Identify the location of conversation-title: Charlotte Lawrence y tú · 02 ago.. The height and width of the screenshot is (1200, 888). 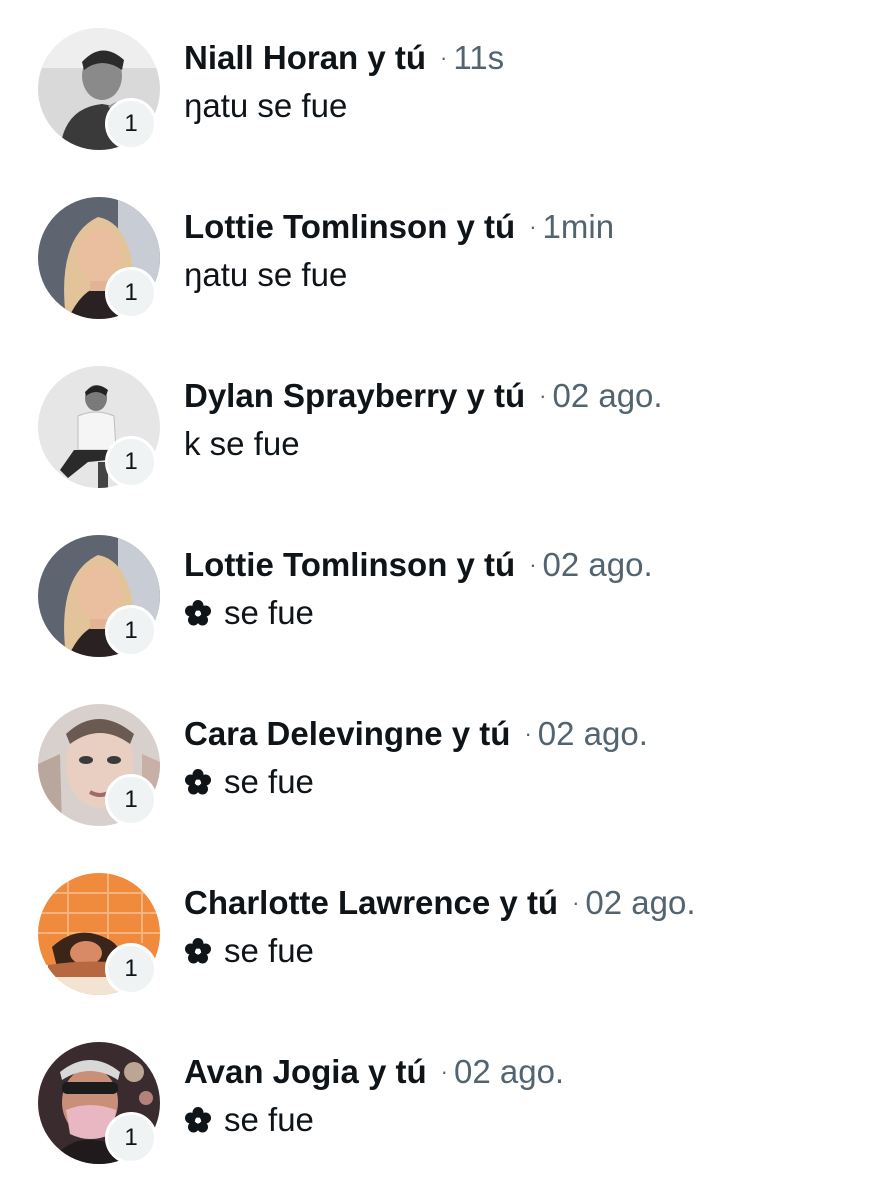
(440, 905).